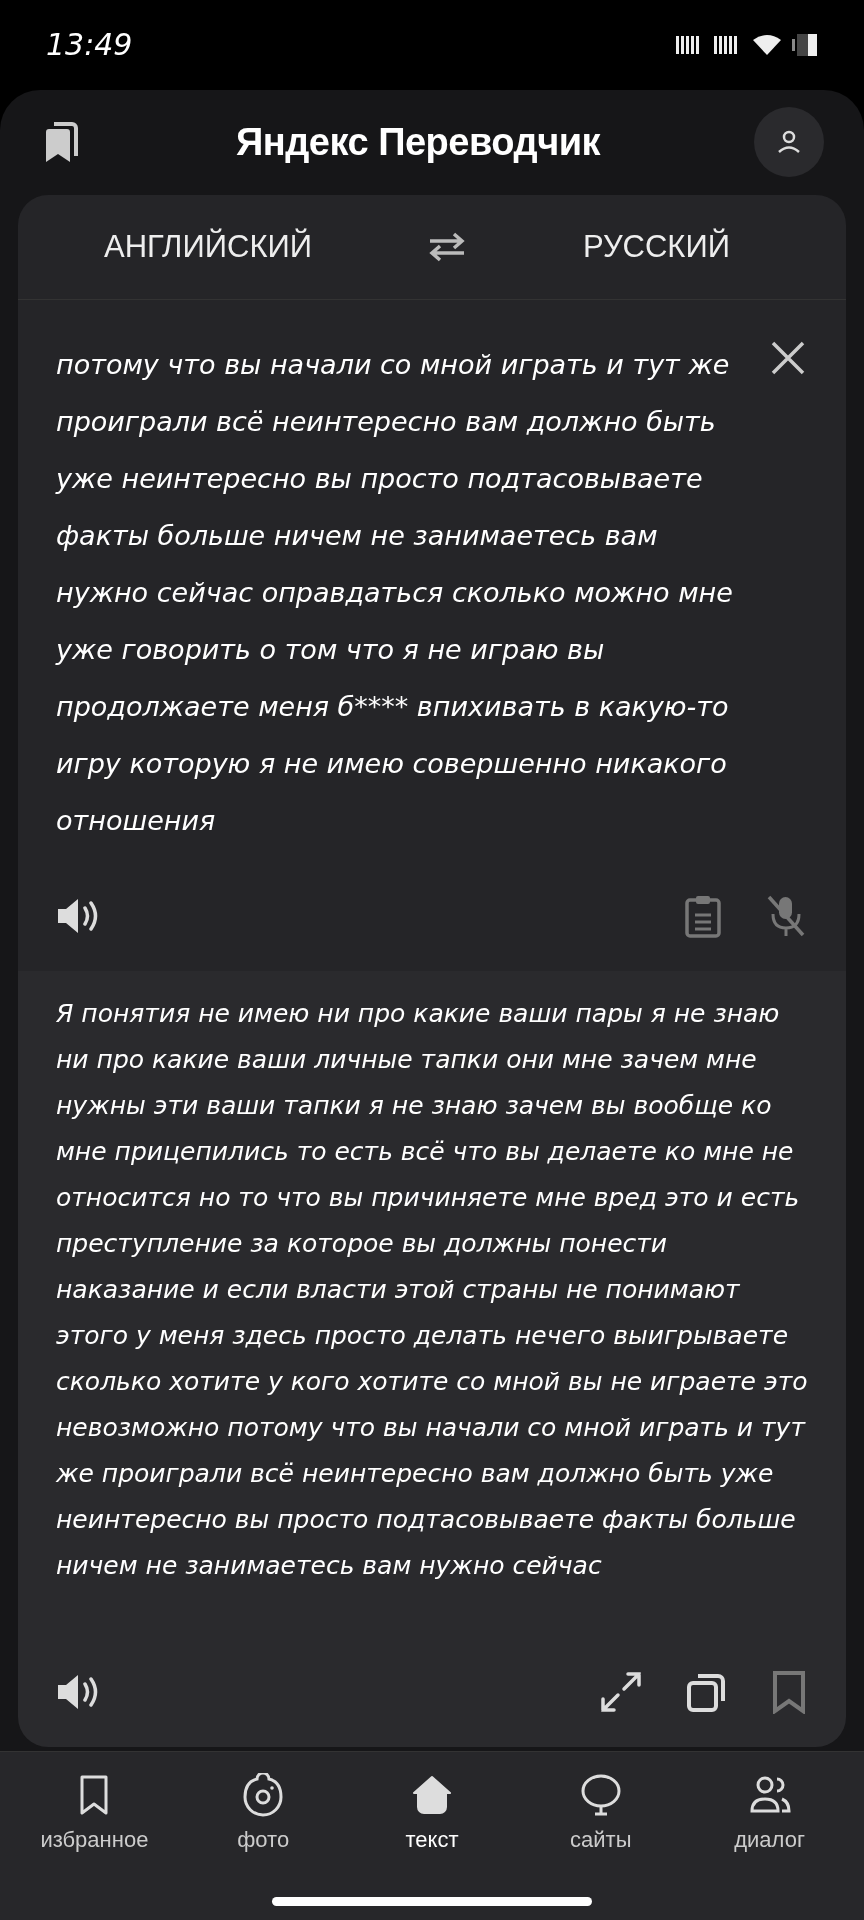 The image size is (864, 1920). Describe the element at coordinates (789, 1691) in the screenshot. I see `bookmark-icon` at that location.